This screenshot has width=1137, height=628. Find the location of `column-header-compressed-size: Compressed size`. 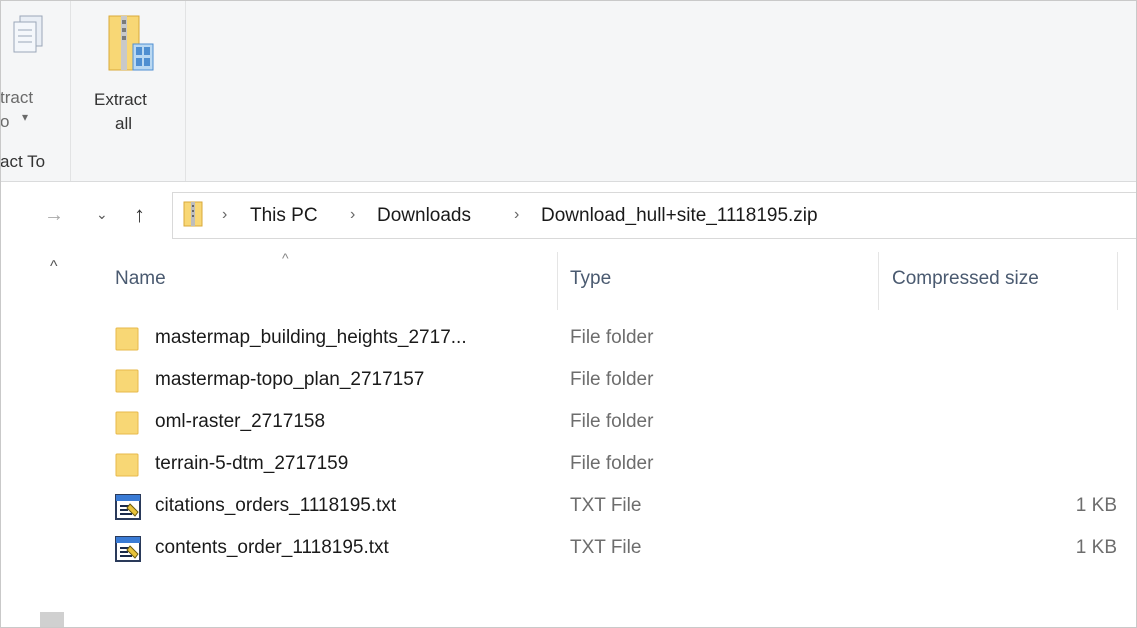

column-header-compressed-size: Compressed size is located at coordinates (965, 279).